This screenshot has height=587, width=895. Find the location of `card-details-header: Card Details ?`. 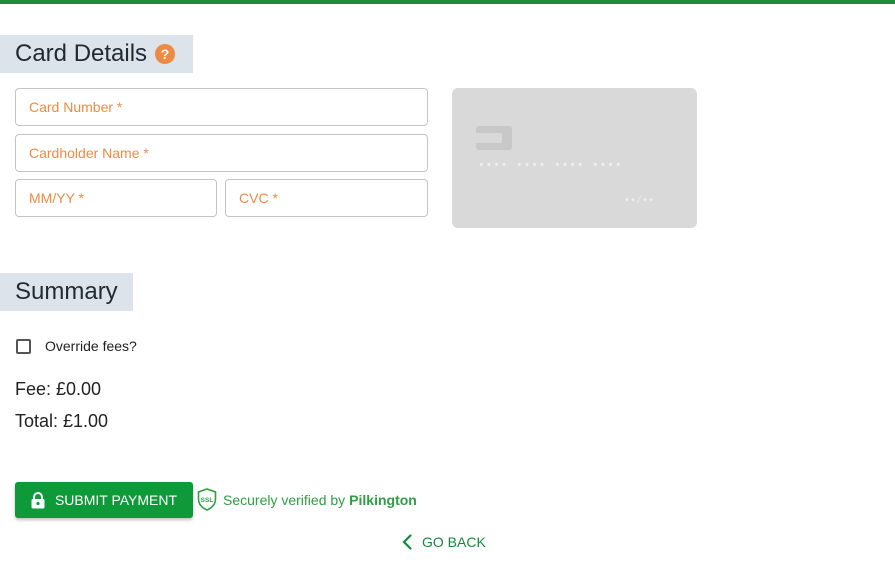

card-details-header: Card Details ? is located at coordinates (96, 54).